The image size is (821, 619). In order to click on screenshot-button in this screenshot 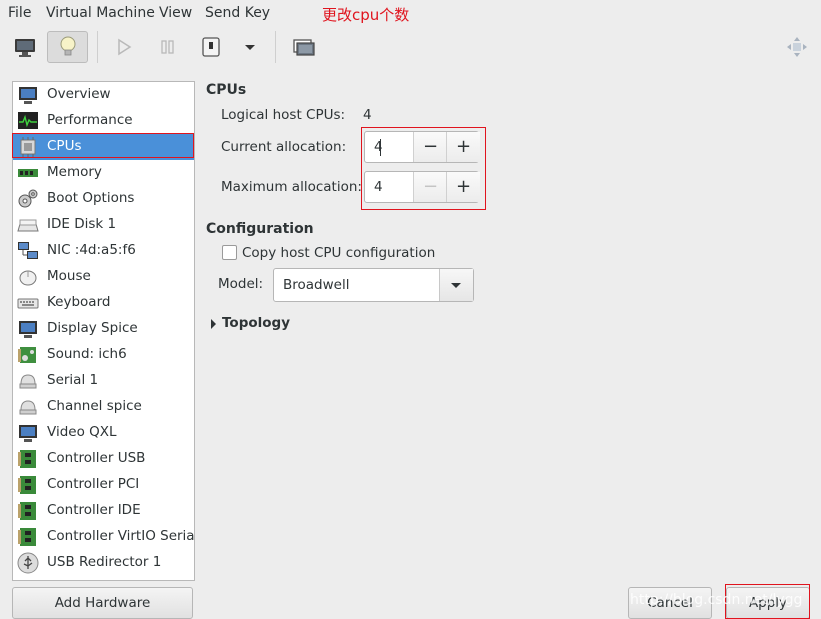, I will do `click(303, 47)`.